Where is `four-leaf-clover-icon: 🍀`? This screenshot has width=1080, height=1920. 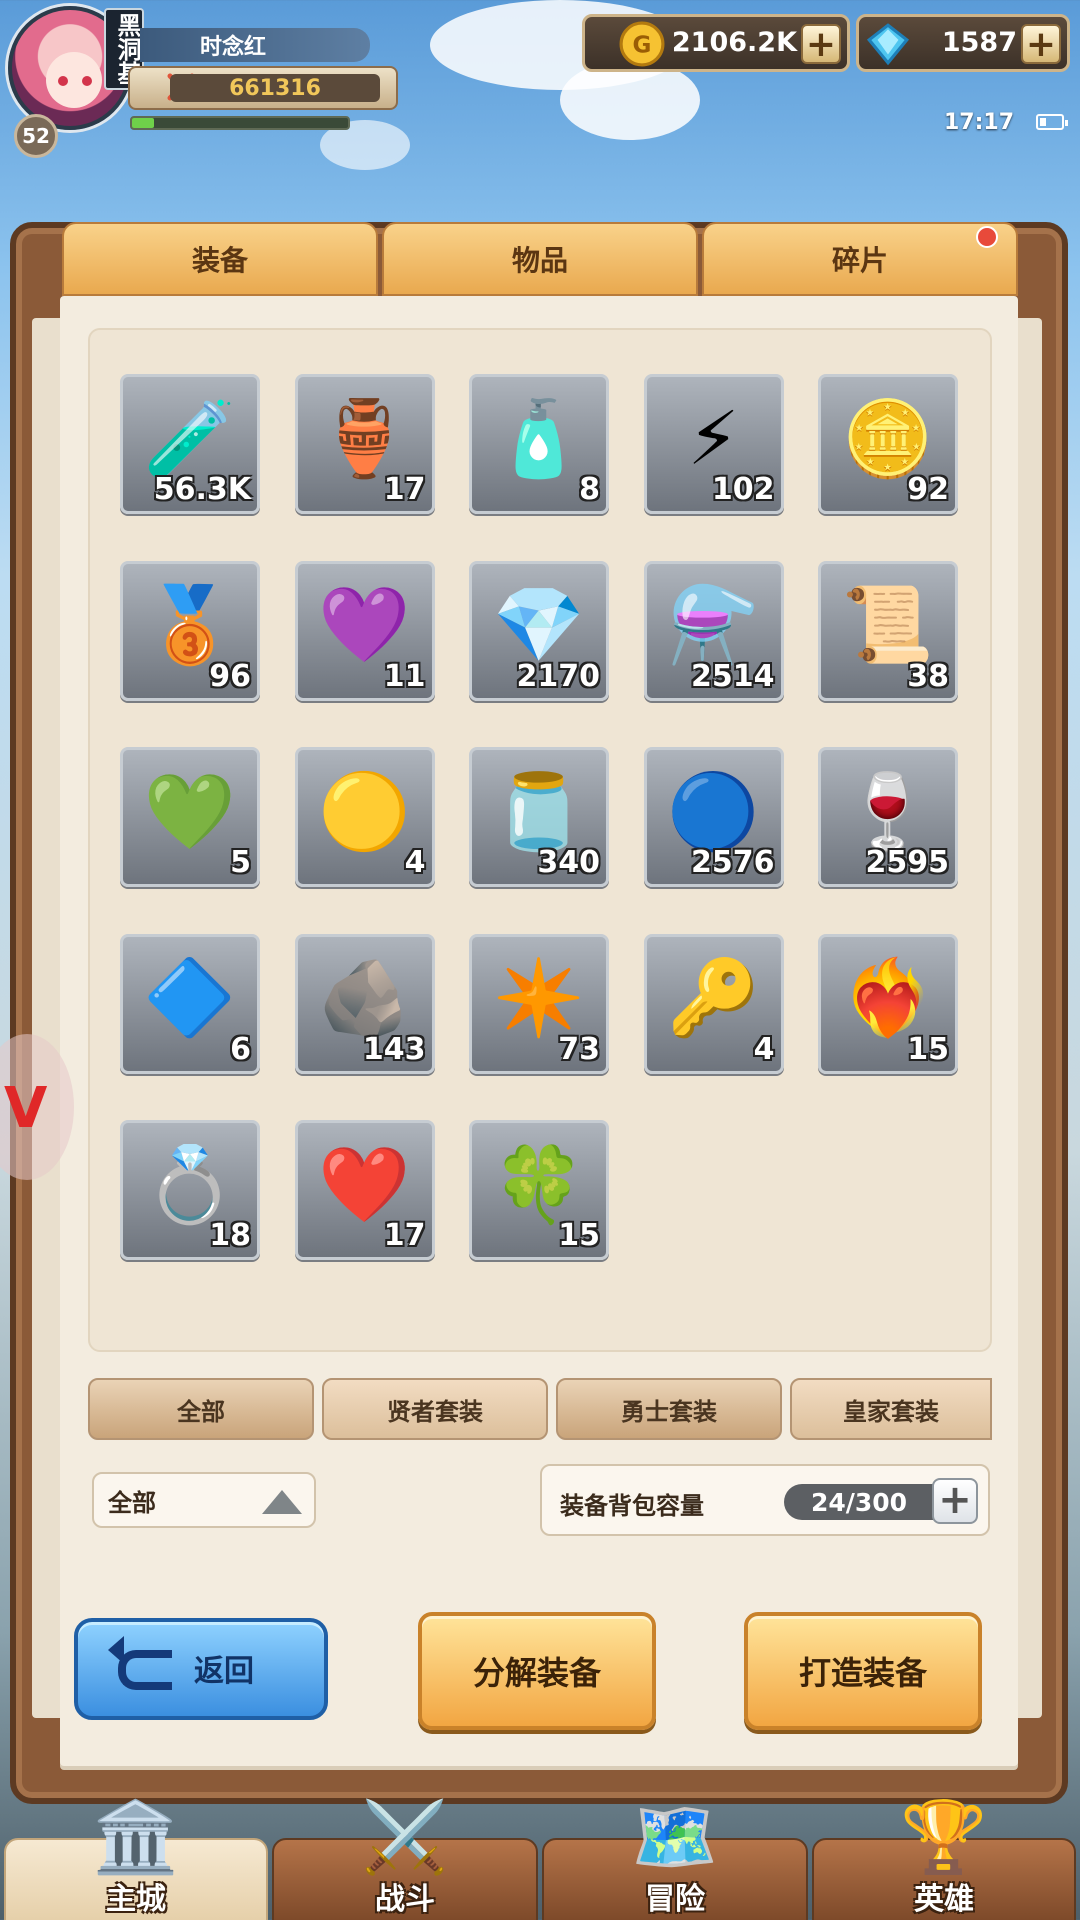 four-leaf-clover-icon: 🍀 is located at coordinates (539, 1184).